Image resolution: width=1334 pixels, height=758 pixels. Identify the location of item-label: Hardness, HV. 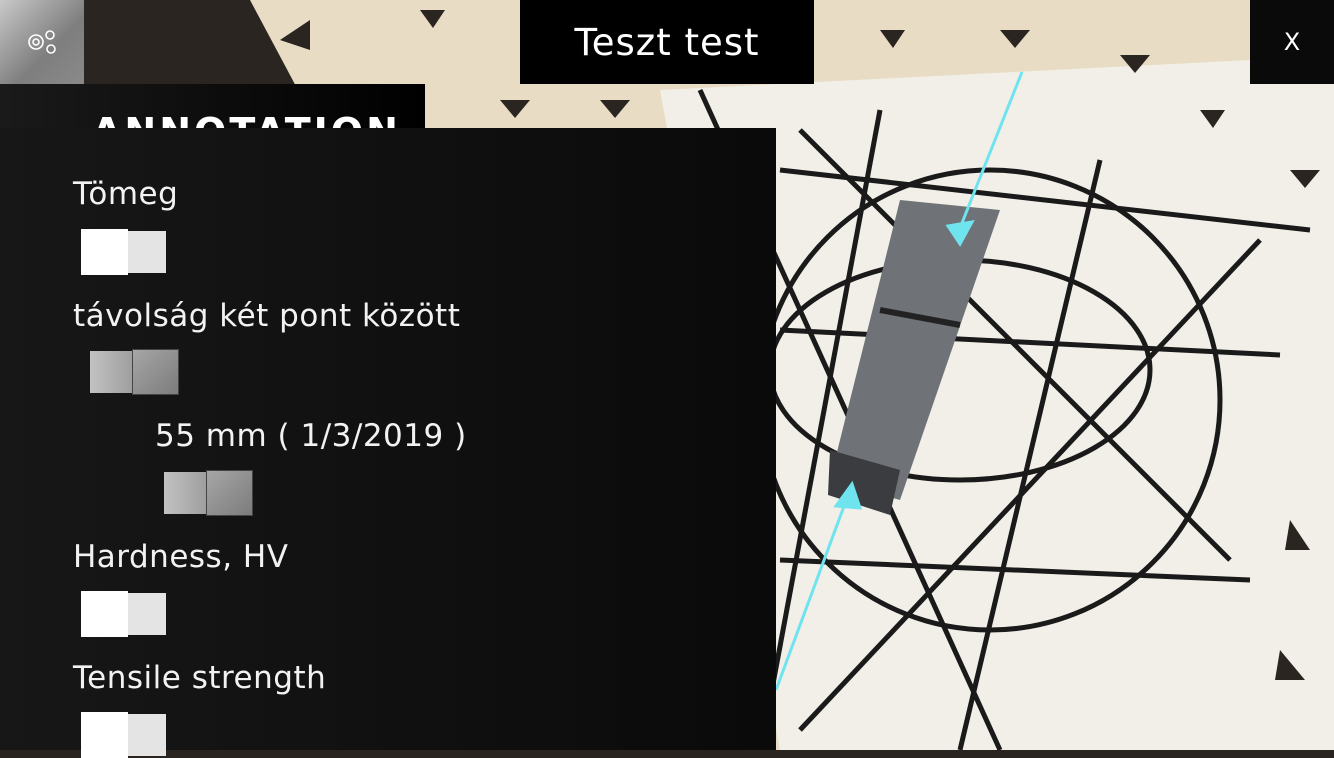
(181, 557).